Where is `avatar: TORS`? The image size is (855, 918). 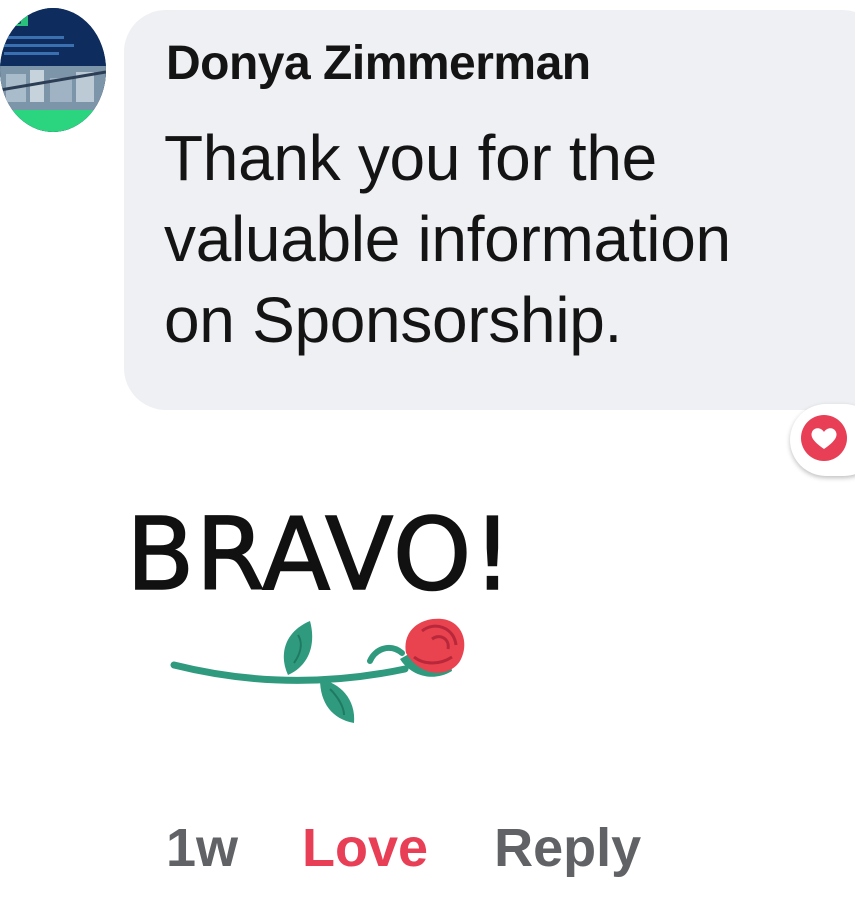 avatar: TORS is located at coordinates (53, 70).